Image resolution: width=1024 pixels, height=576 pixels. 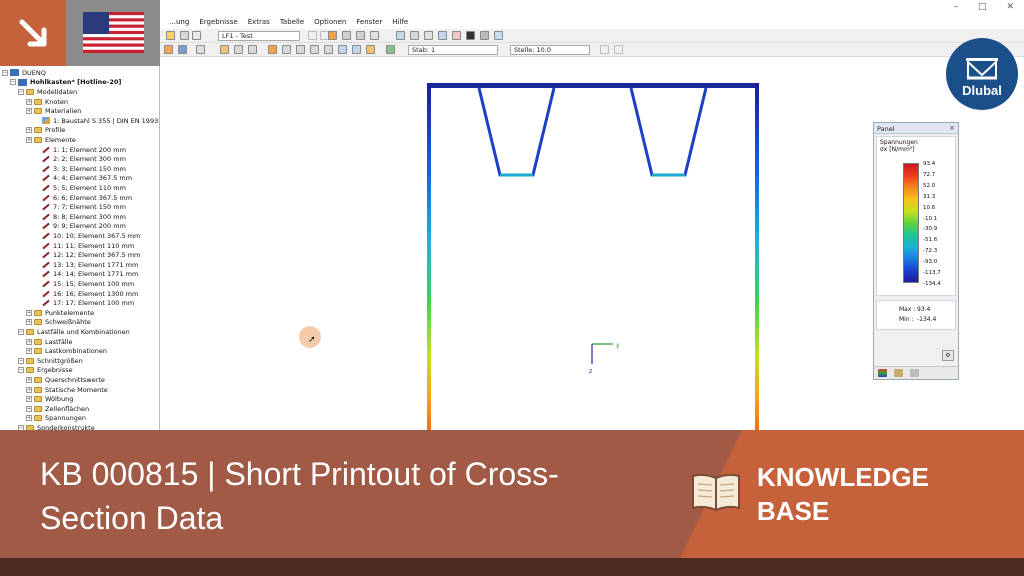 I want to click on step-forward-icon, so click(x=618, y=49).